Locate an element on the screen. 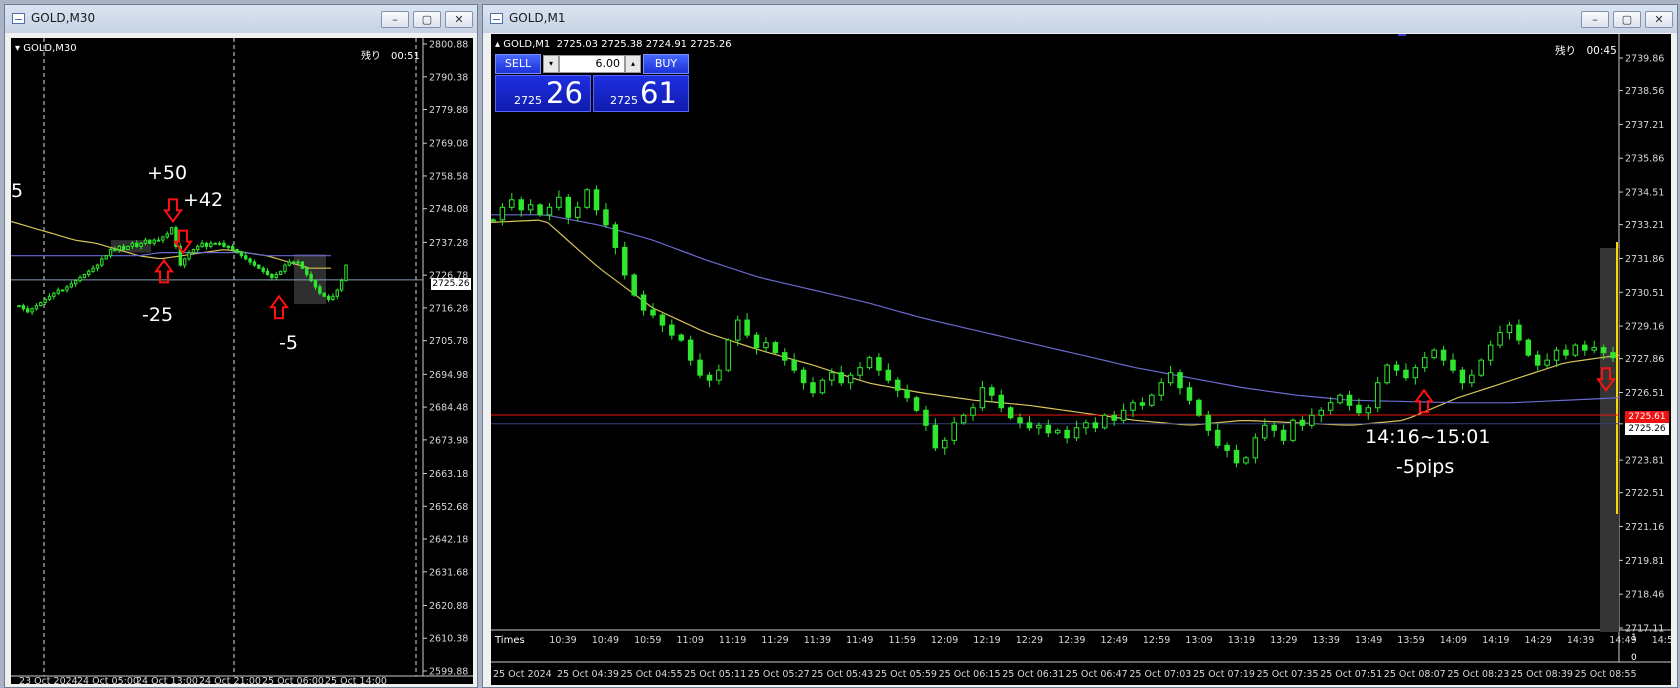  annotation-minus5: -5 is located at coordinates (288, 343).